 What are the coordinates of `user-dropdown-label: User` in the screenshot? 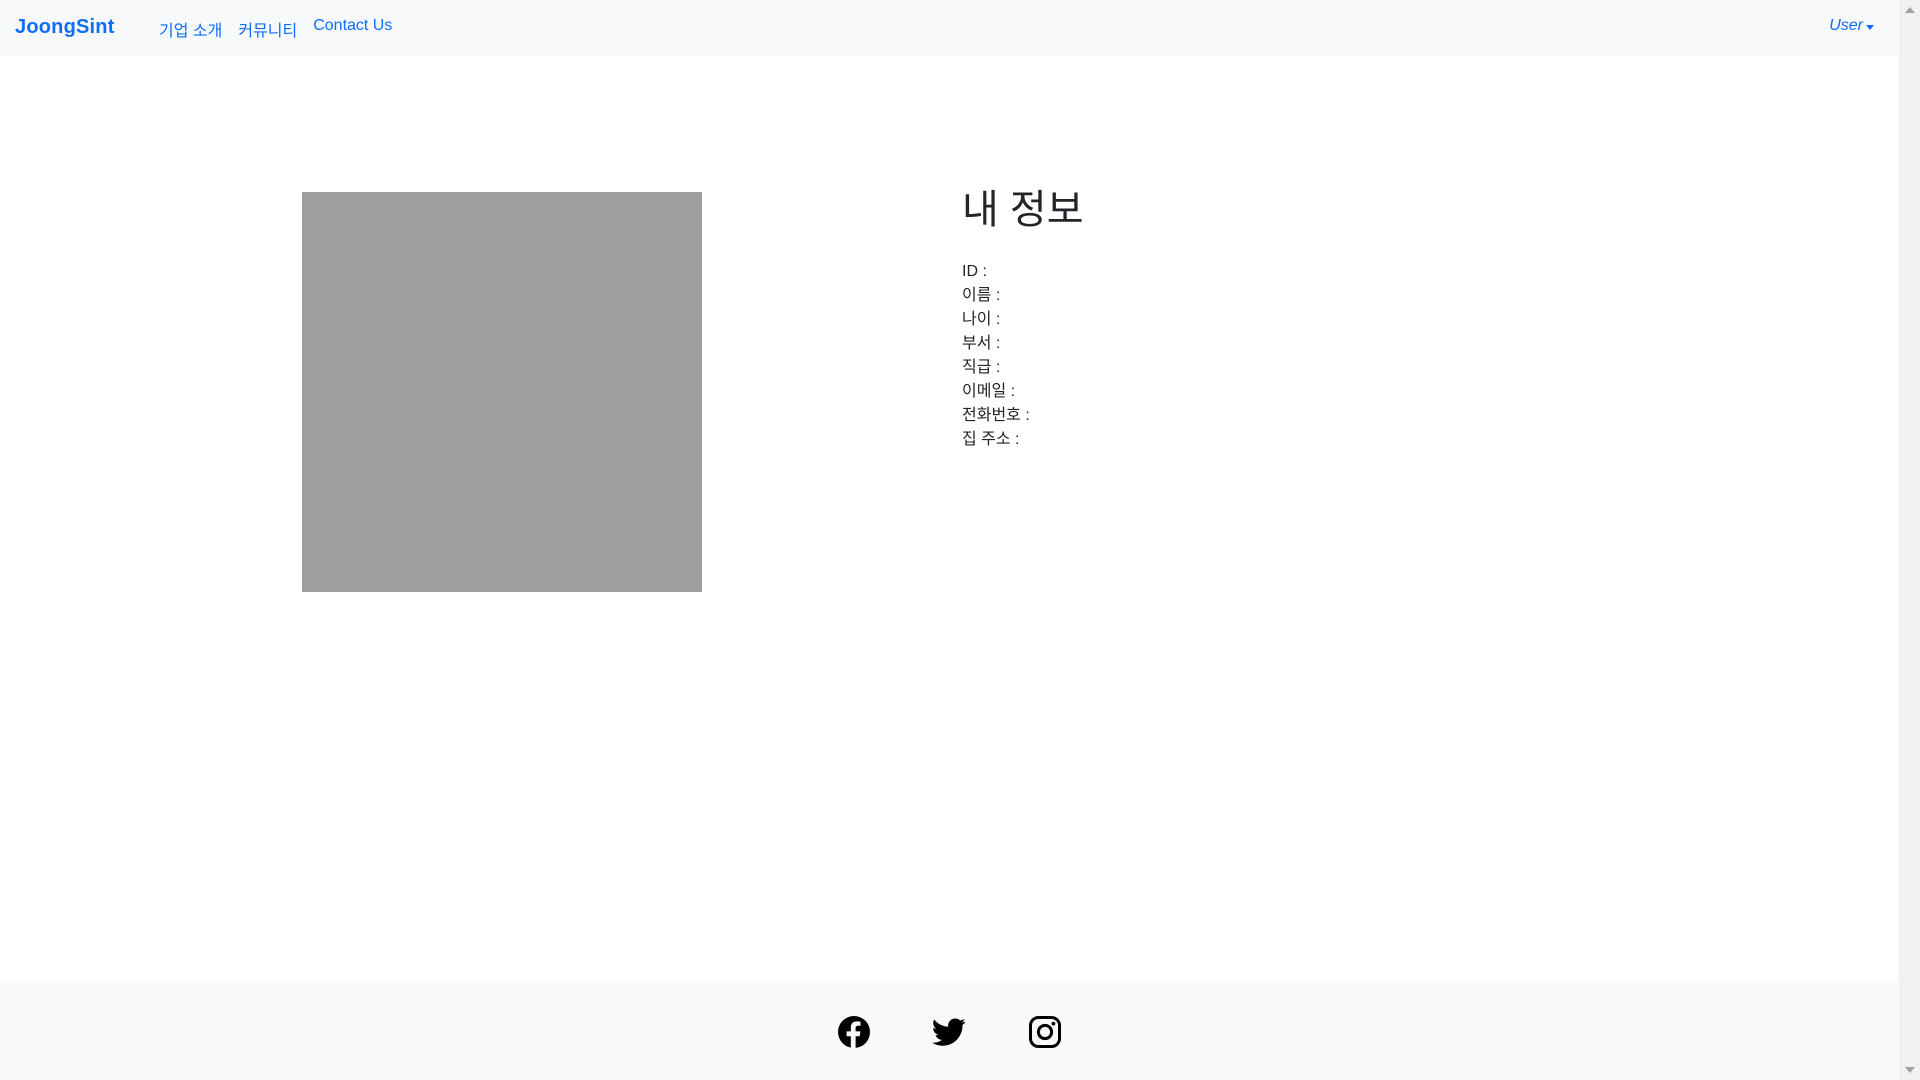 It's located at (1846, 25).